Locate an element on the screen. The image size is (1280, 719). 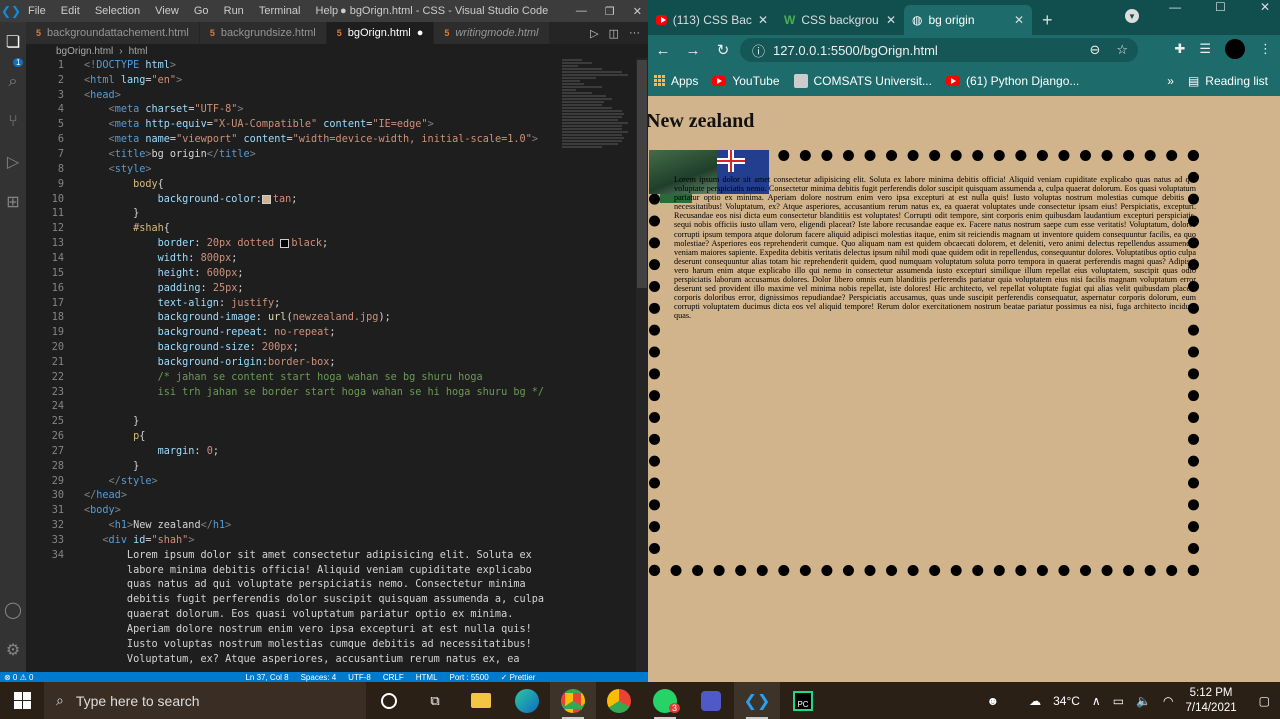
people-icon: ☻ is located at coordinates (992, 701).